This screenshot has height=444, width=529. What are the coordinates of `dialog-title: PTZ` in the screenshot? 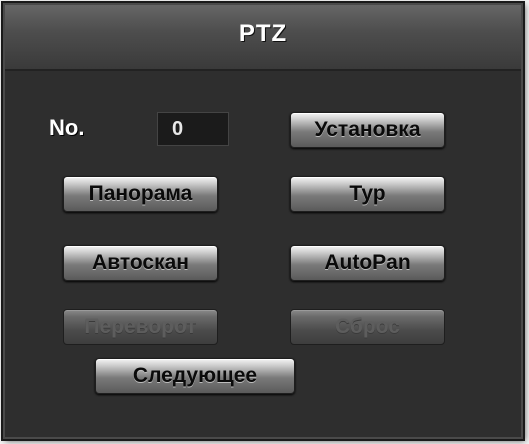 It's located at (263, 33).